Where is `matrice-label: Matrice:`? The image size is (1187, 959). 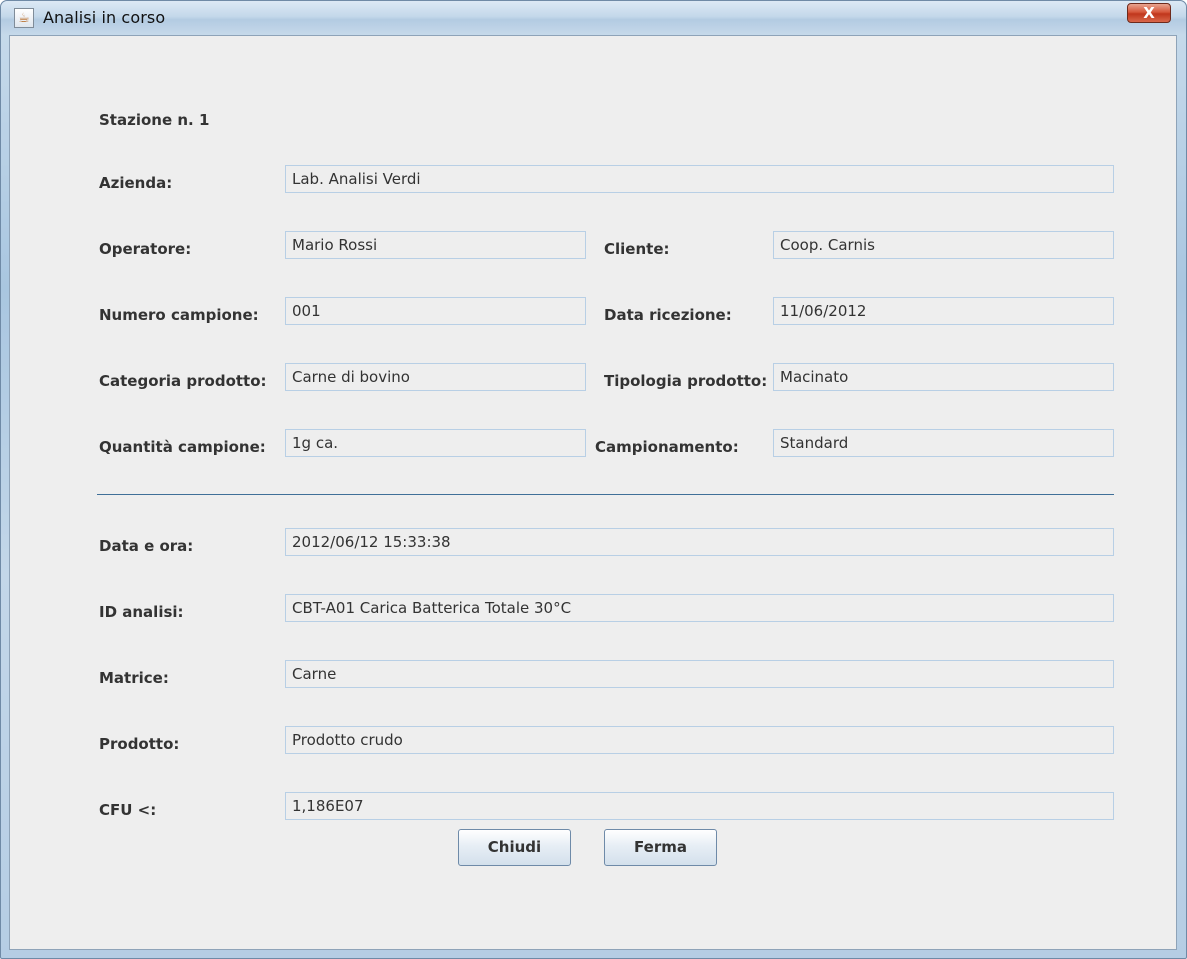
matrice-label: Matrice: is located at coordinates (134, 678).